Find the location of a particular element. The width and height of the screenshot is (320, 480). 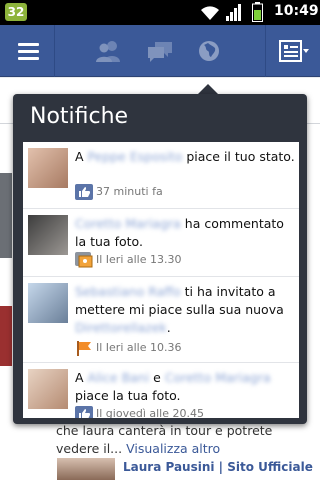

messages-icon is located at coordinates (160, 51).